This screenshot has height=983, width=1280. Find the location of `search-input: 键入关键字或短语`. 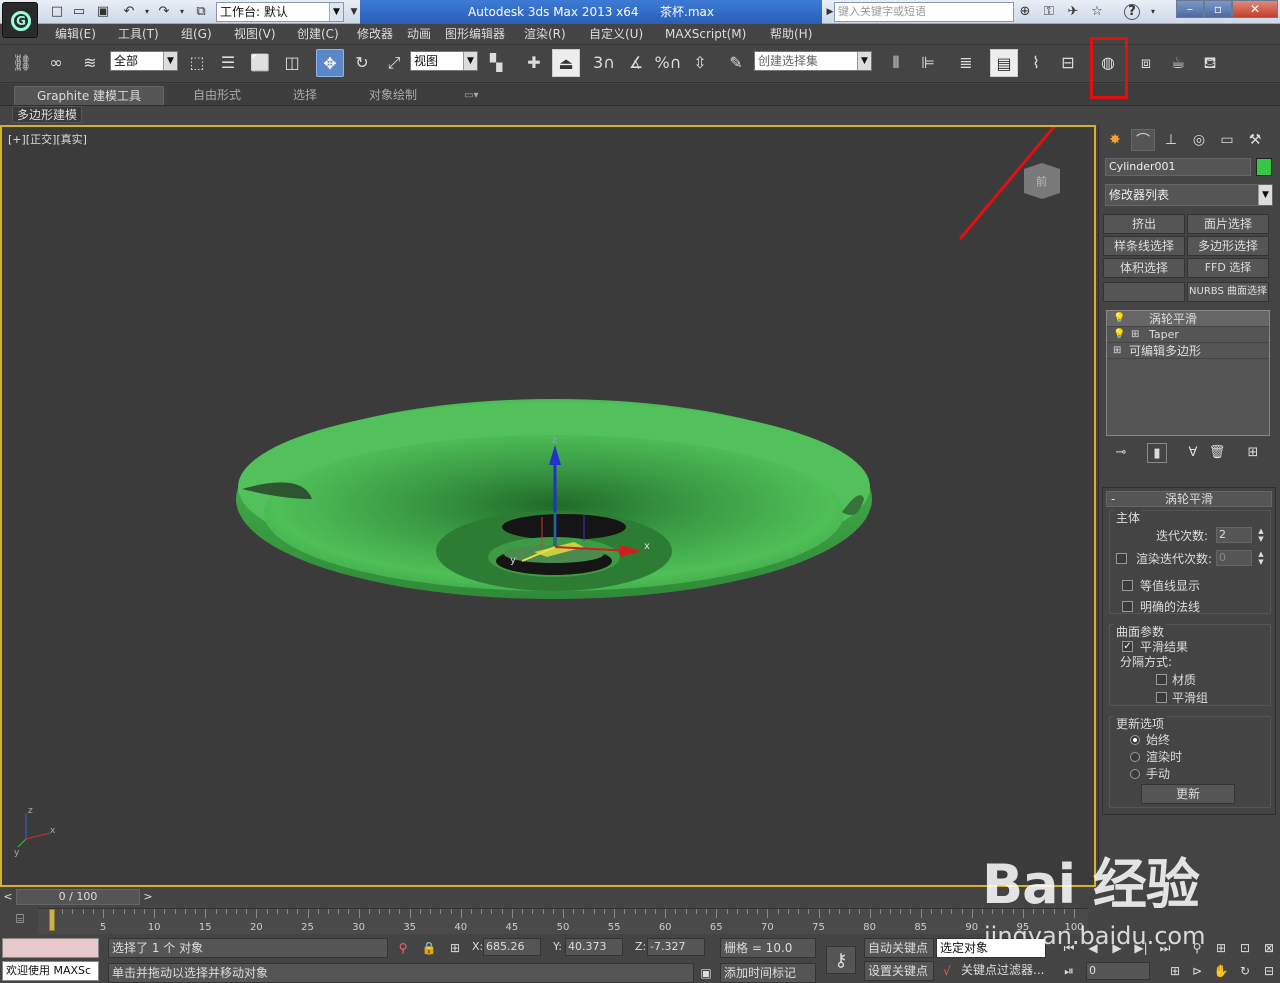

search-input: 键入关键字或短语 is located at coordinates (924, 12).